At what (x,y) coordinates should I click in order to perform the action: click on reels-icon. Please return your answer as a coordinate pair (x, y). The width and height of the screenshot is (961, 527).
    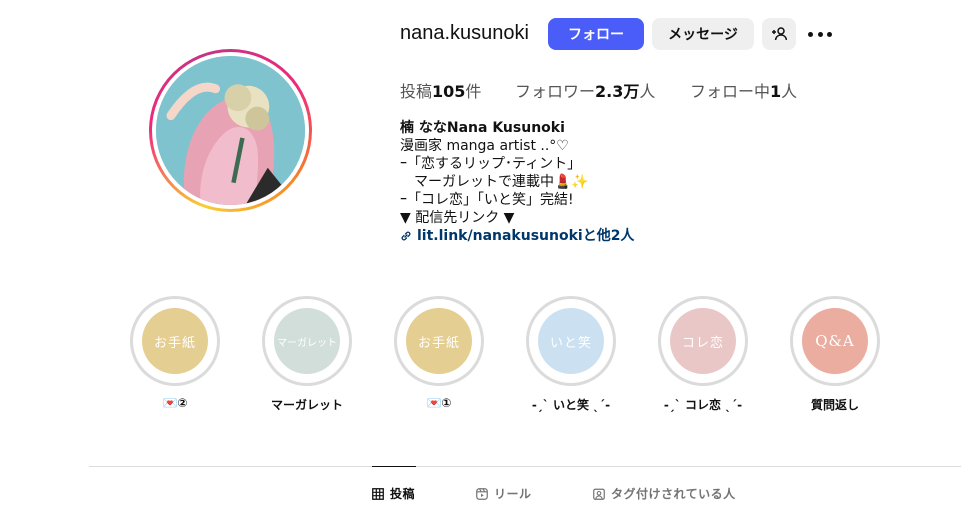
    Looking at the image, I should click on (482, 493).